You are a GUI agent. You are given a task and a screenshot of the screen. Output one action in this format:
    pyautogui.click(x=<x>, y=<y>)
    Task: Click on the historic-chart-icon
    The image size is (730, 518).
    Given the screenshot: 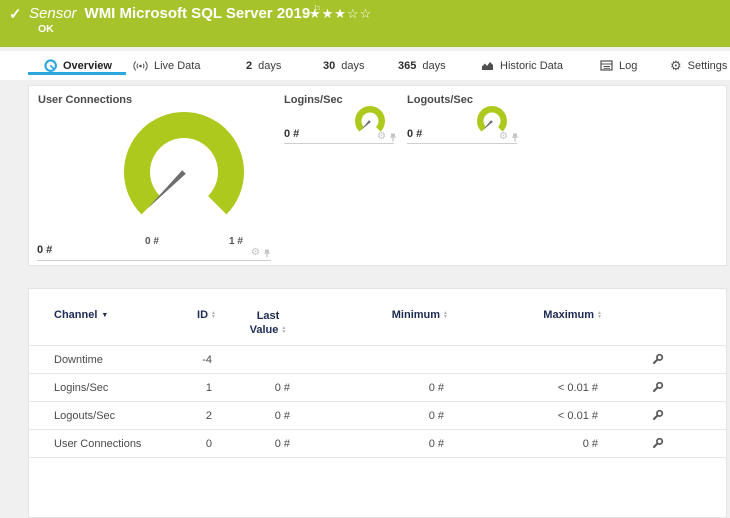 What is the action you would take?
    pyautogui.click(x=487, y=66)
    